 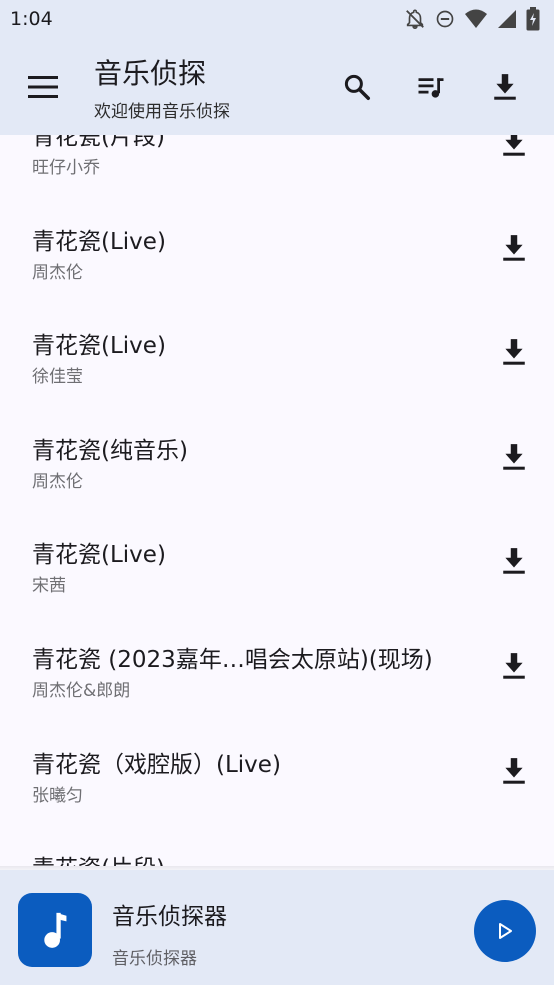 I want to click on song-row: 青花瓷(Live) 宋茜, so click(x=277, y=557).